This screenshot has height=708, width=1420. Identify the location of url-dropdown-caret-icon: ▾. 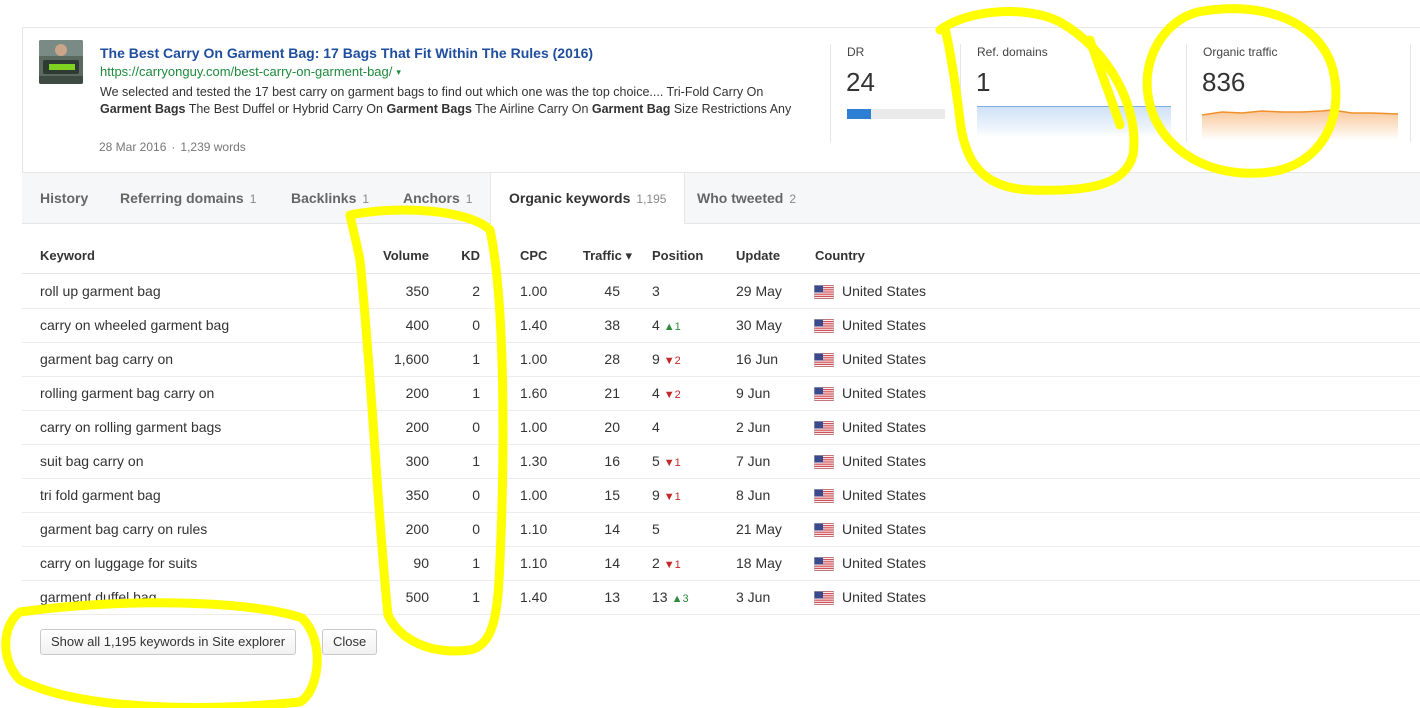
(398, 72).